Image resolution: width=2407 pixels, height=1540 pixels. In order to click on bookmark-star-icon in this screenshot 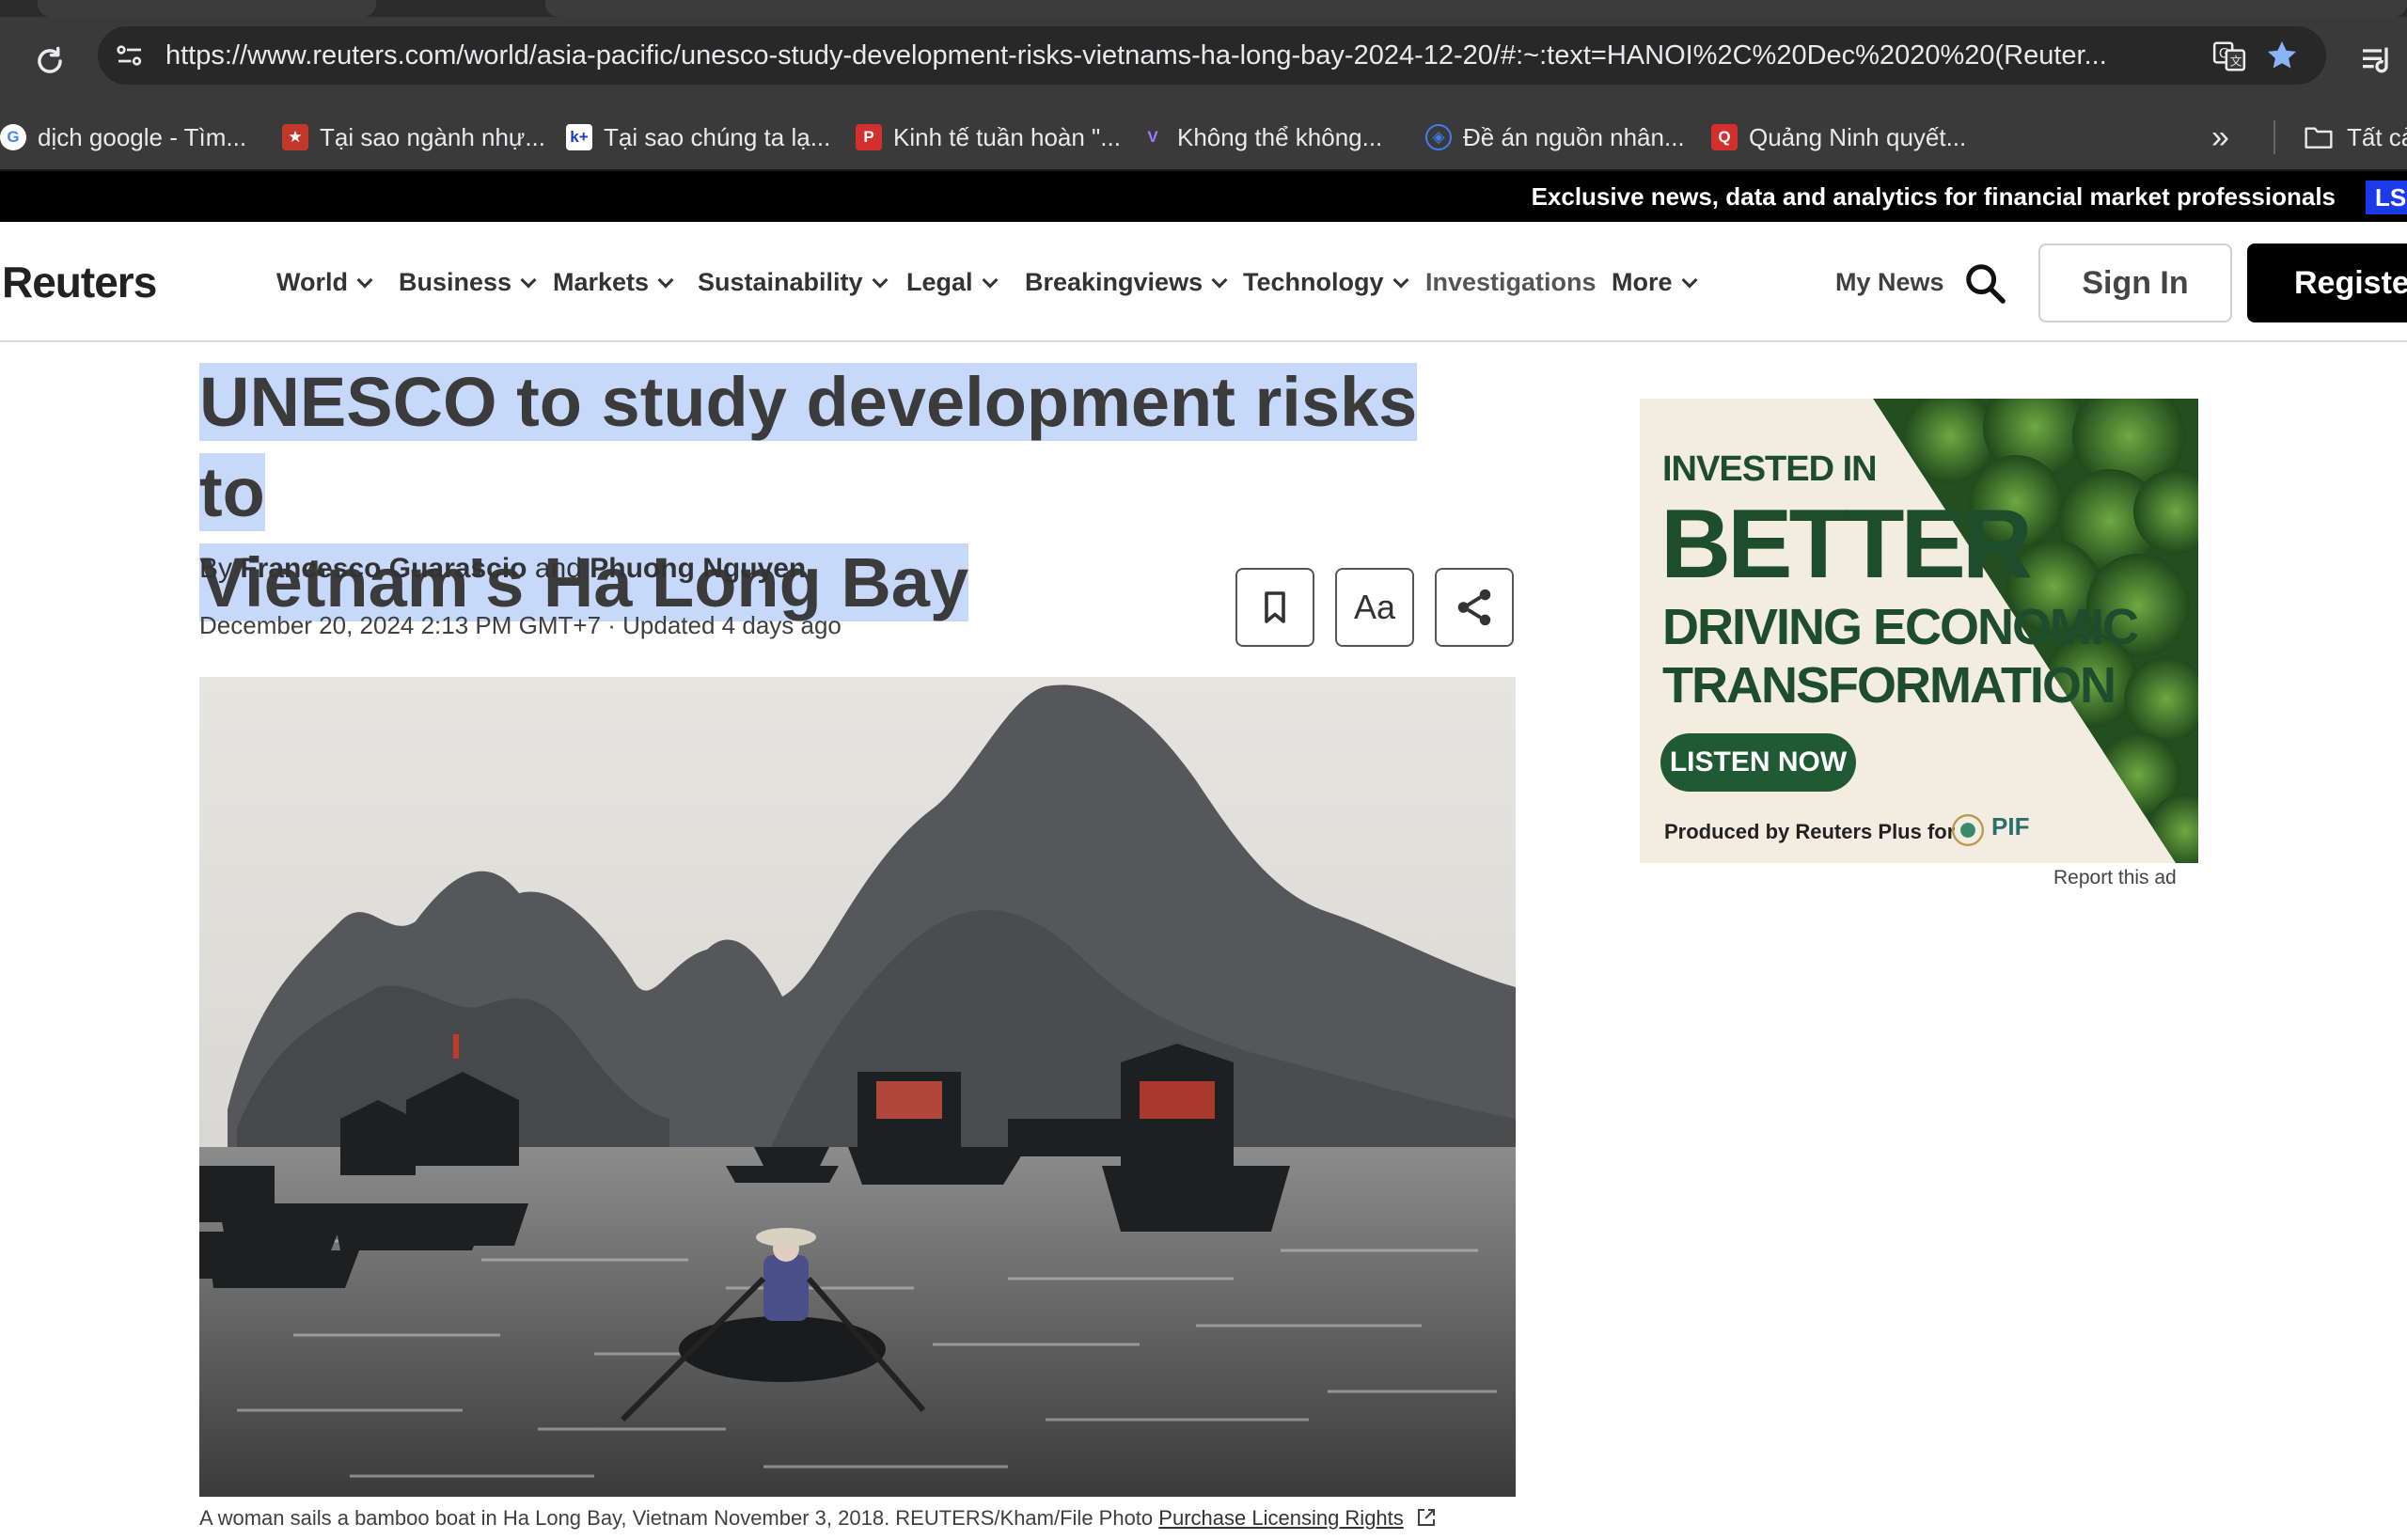, I will do `click(2282, 56)`.